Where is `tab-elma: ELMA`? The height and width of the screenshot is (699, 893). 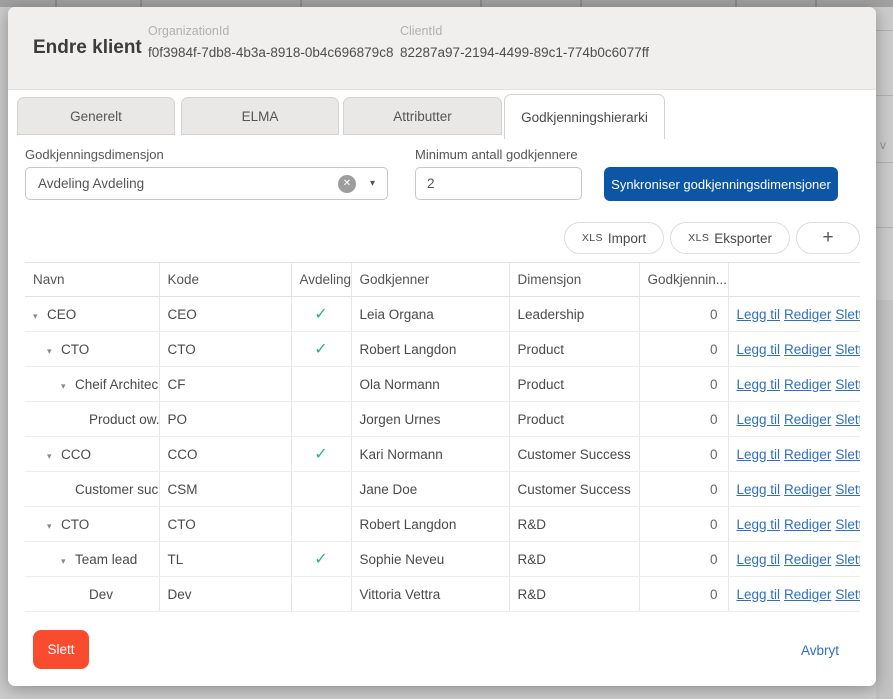 tab-elma: ELMA is located at coordinates (260, 116).